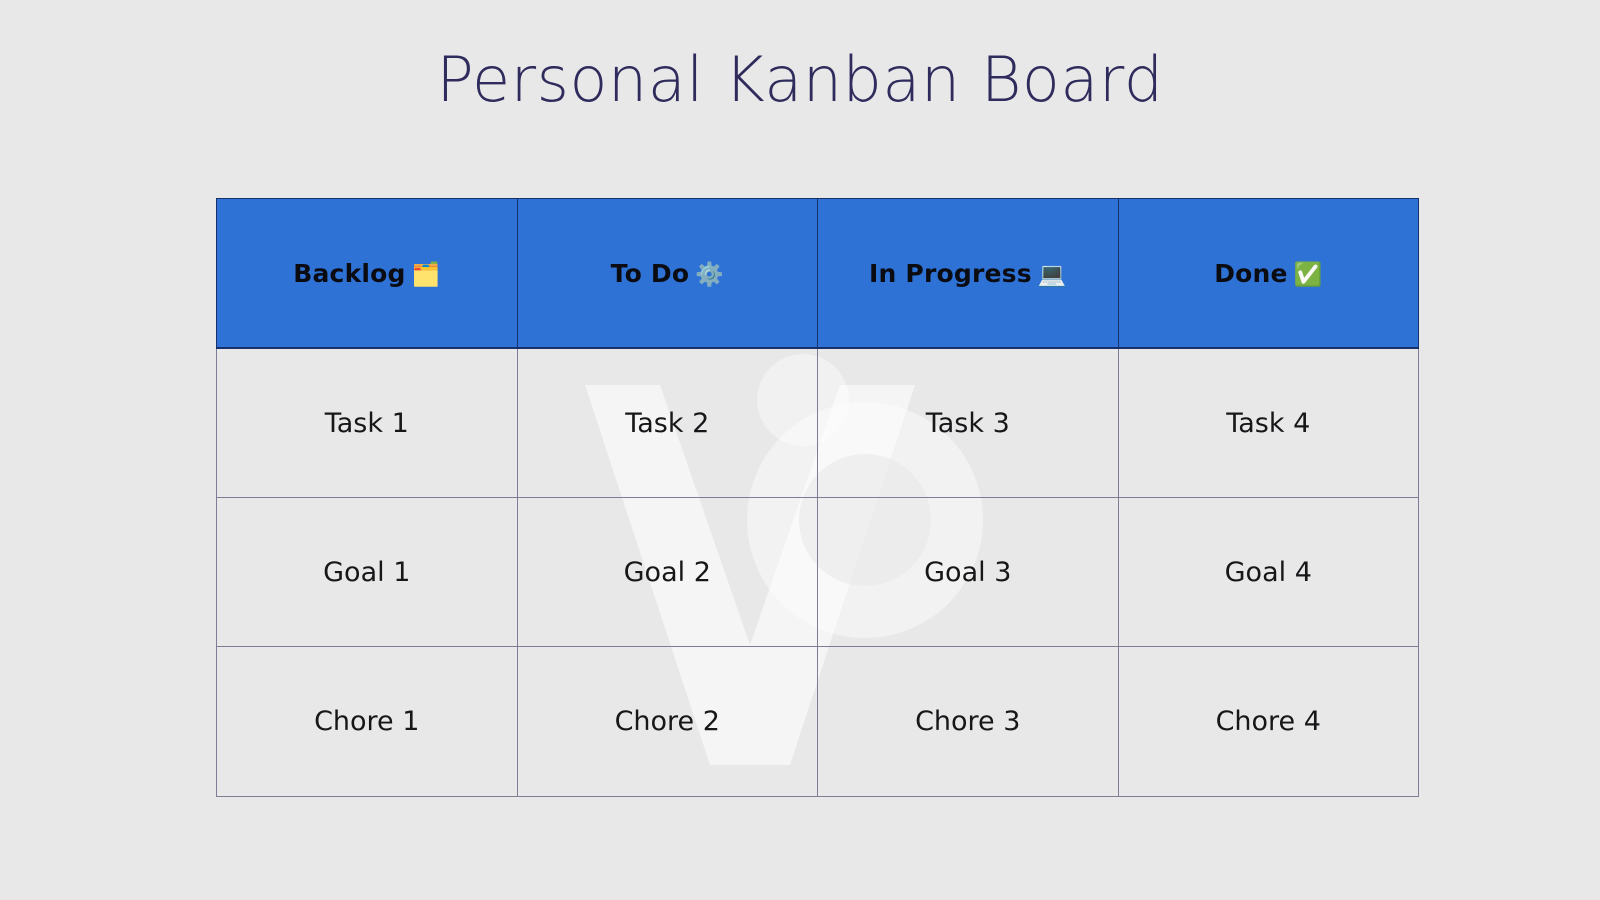 Image resolution: width=1600 pixels, height=900 pixels. What do you see at coordinates (1052, 274) in the screenshot?
I see `laptop-icon: 💻` at bounding box center [1052, 274].